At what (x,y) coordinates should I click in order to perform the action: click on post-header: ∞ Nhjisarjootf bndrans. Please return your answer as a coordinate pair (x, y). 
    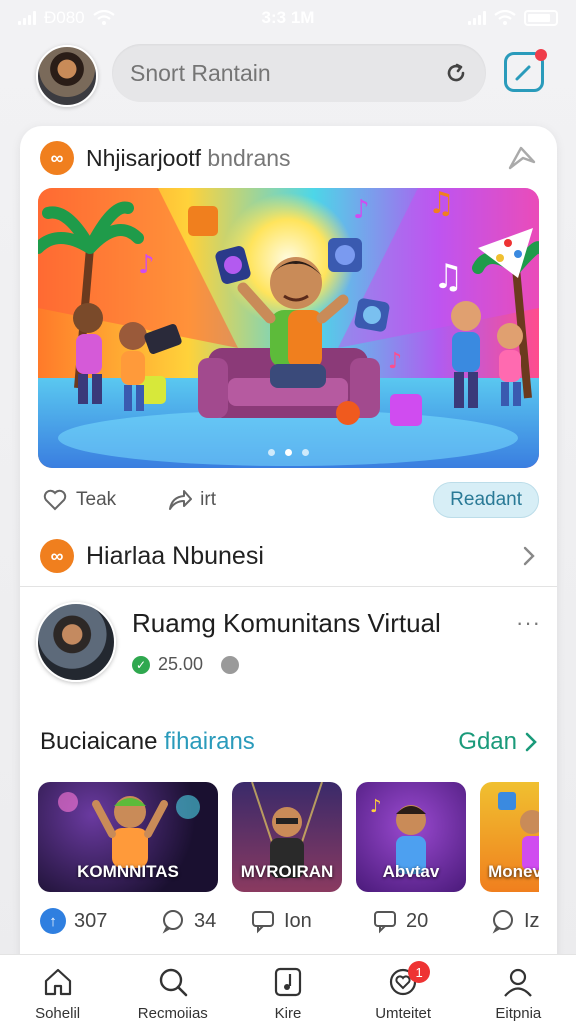
    Looking at the image, I should click on (288, 158).